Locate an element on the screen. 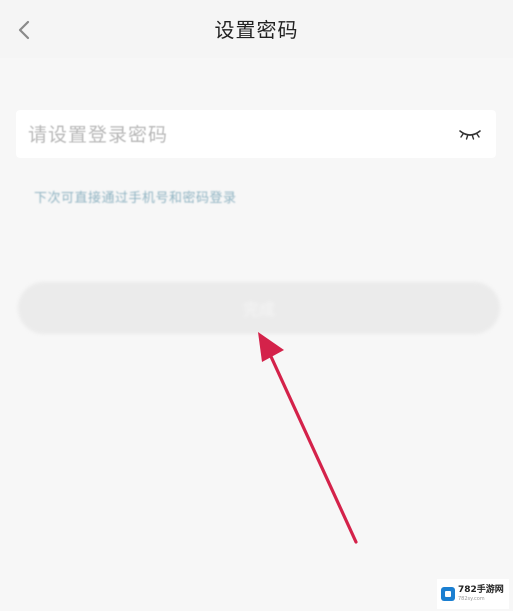  page-title: 设置密码 is located at coordinates (256, 30).